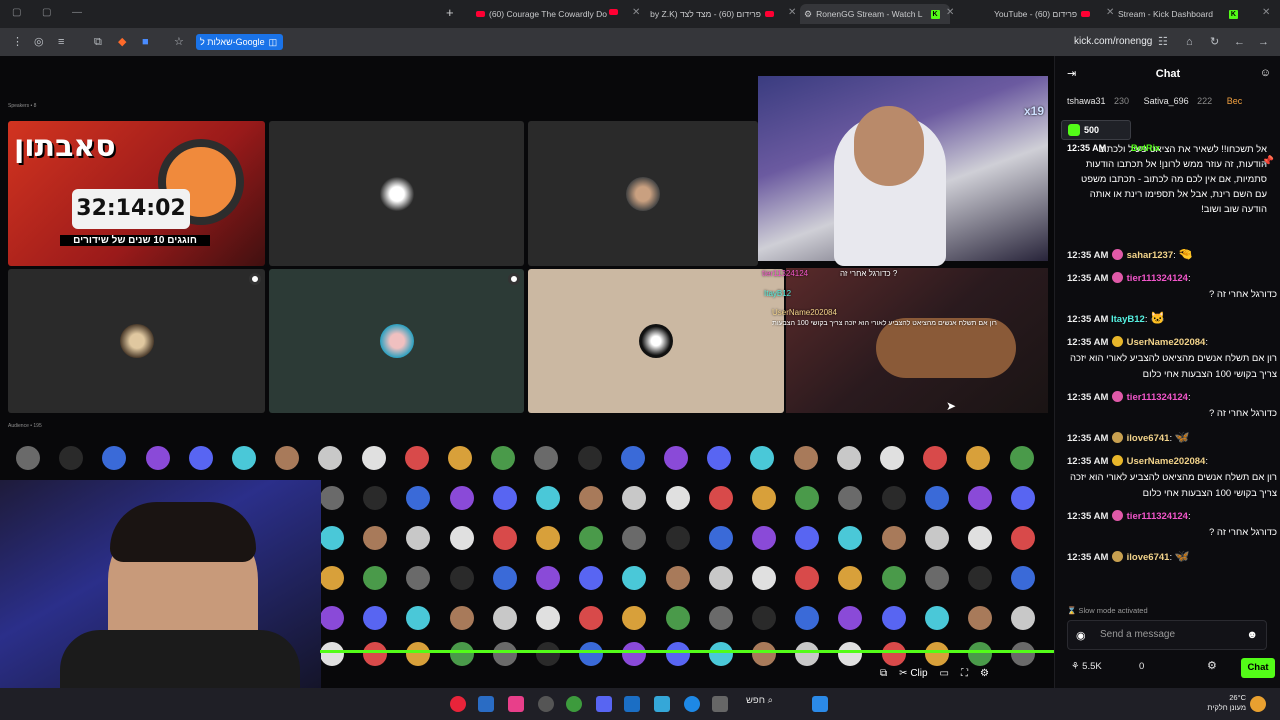 Image resolution: width=1280 pixels, height=720 pixels. Describe the element at coordinates (516, 704) in the screenshot. I see `music-icon` at that location.